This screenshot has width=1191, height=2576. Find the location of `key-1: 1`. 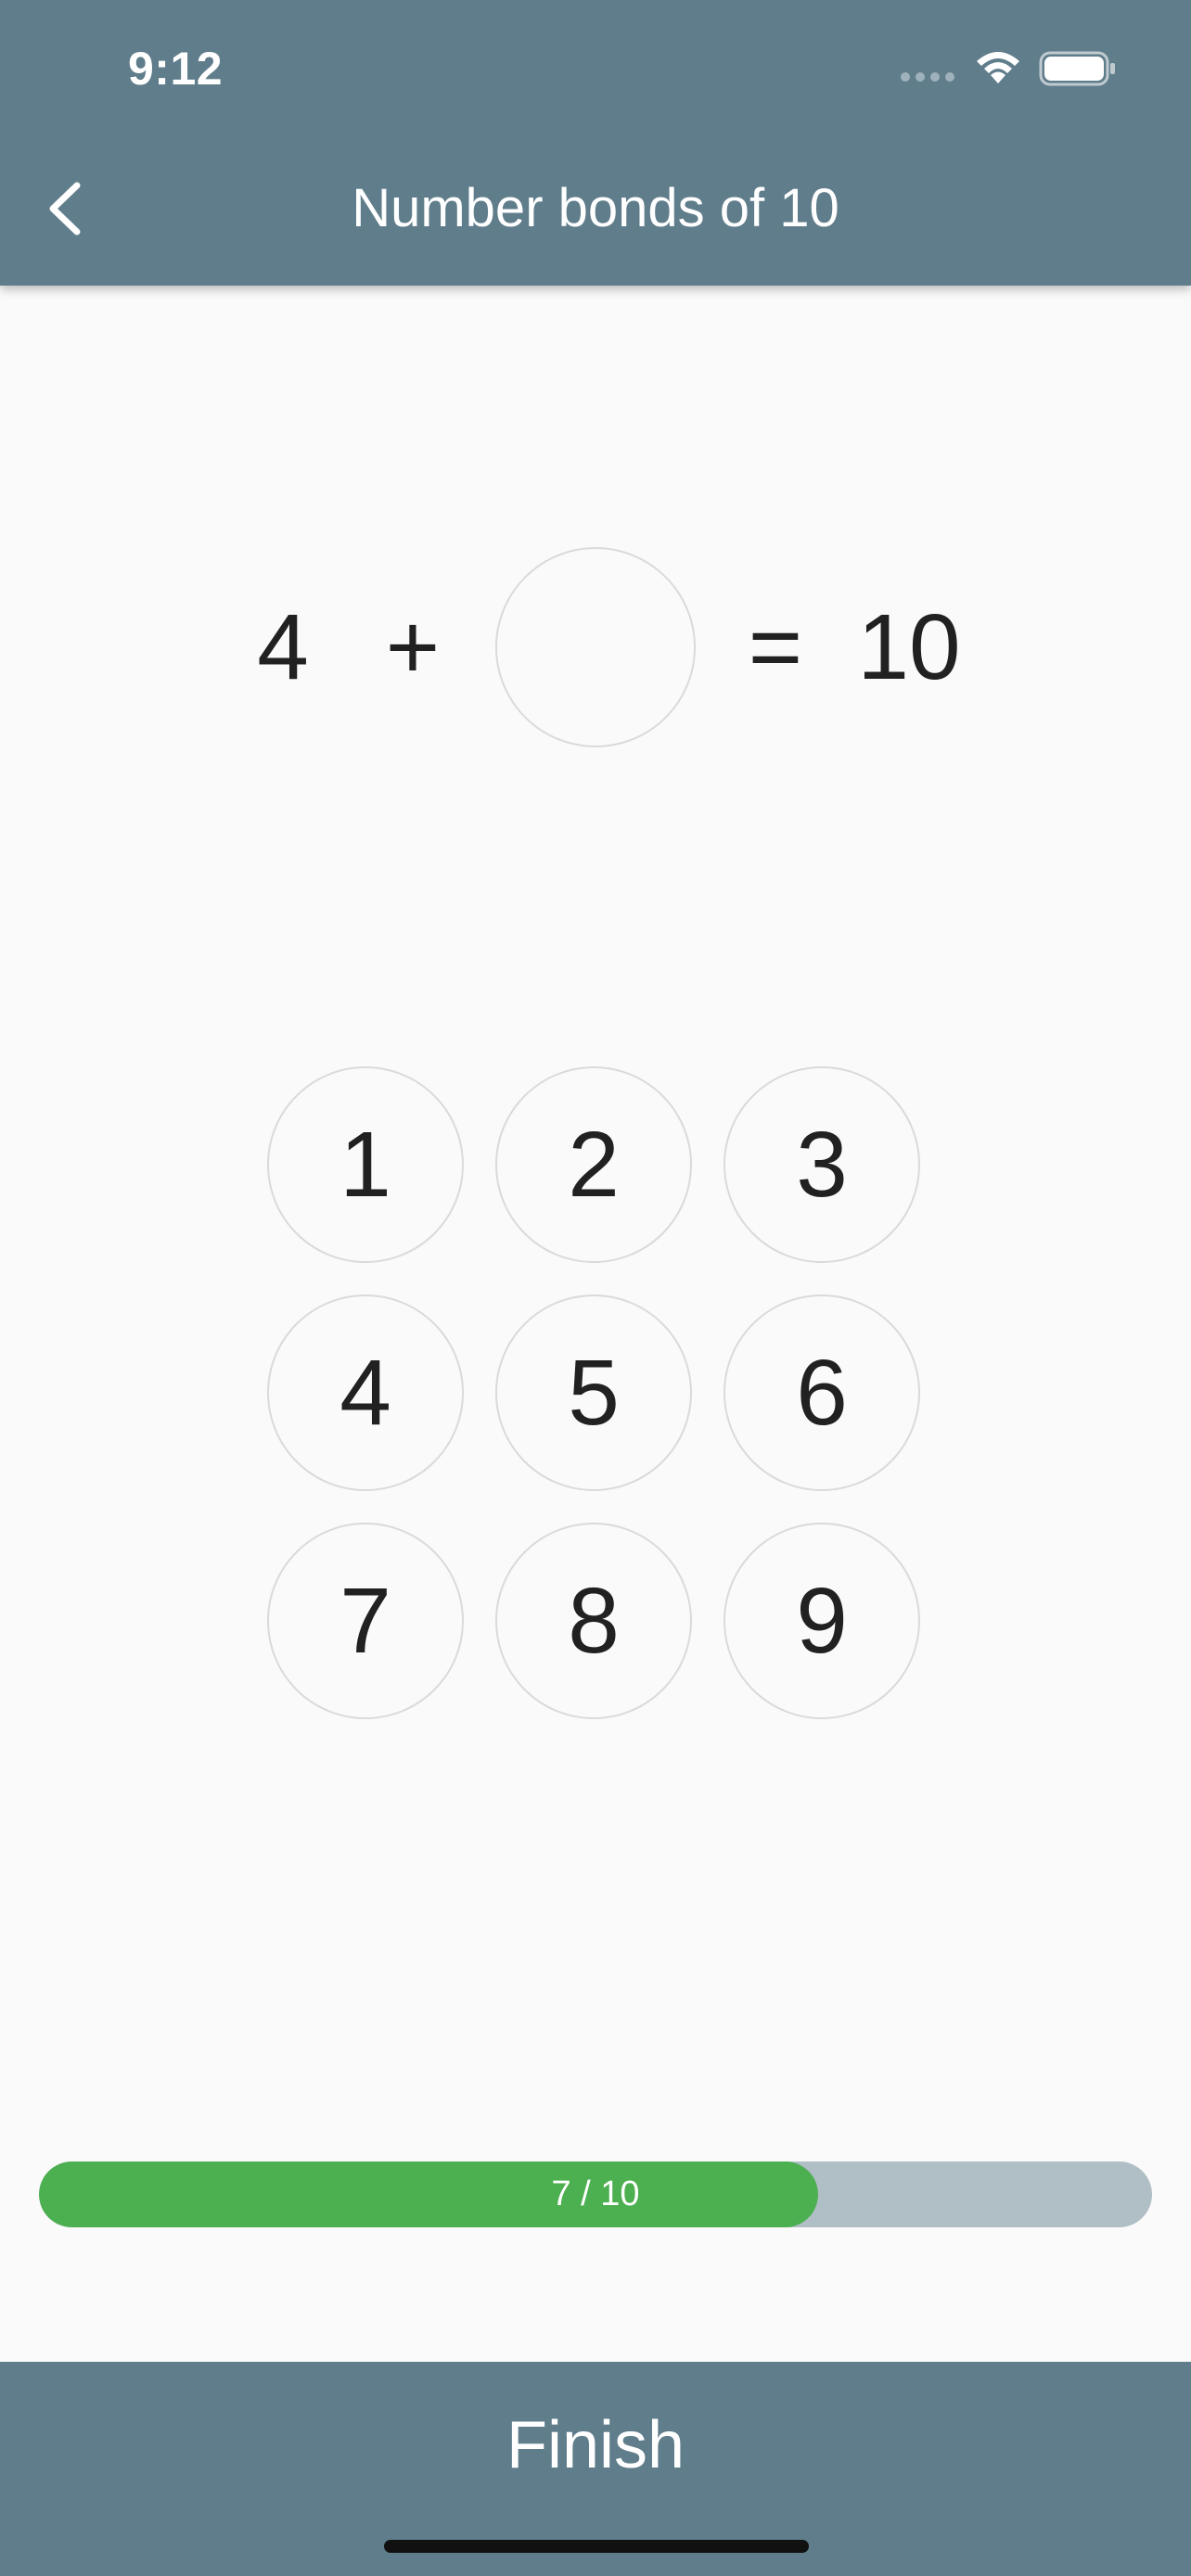

key-1: 1 is located at coordinates (365, 1164).